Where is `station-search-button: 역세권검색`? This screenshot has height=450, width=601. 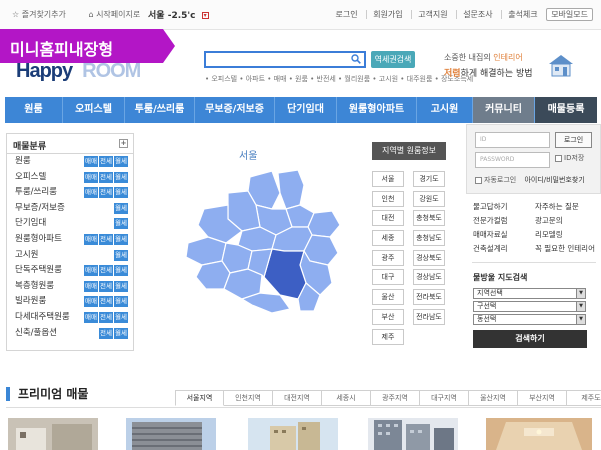
station-search-button: 역세권검색 is located at coordinates (393, 59).